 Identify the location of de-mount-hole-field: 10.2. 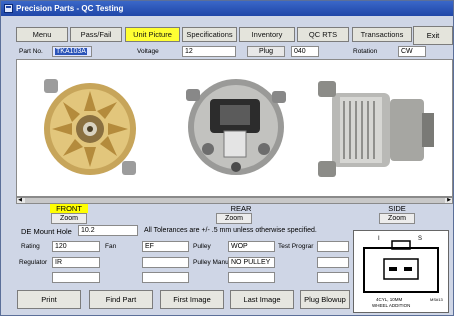
(108, 230).